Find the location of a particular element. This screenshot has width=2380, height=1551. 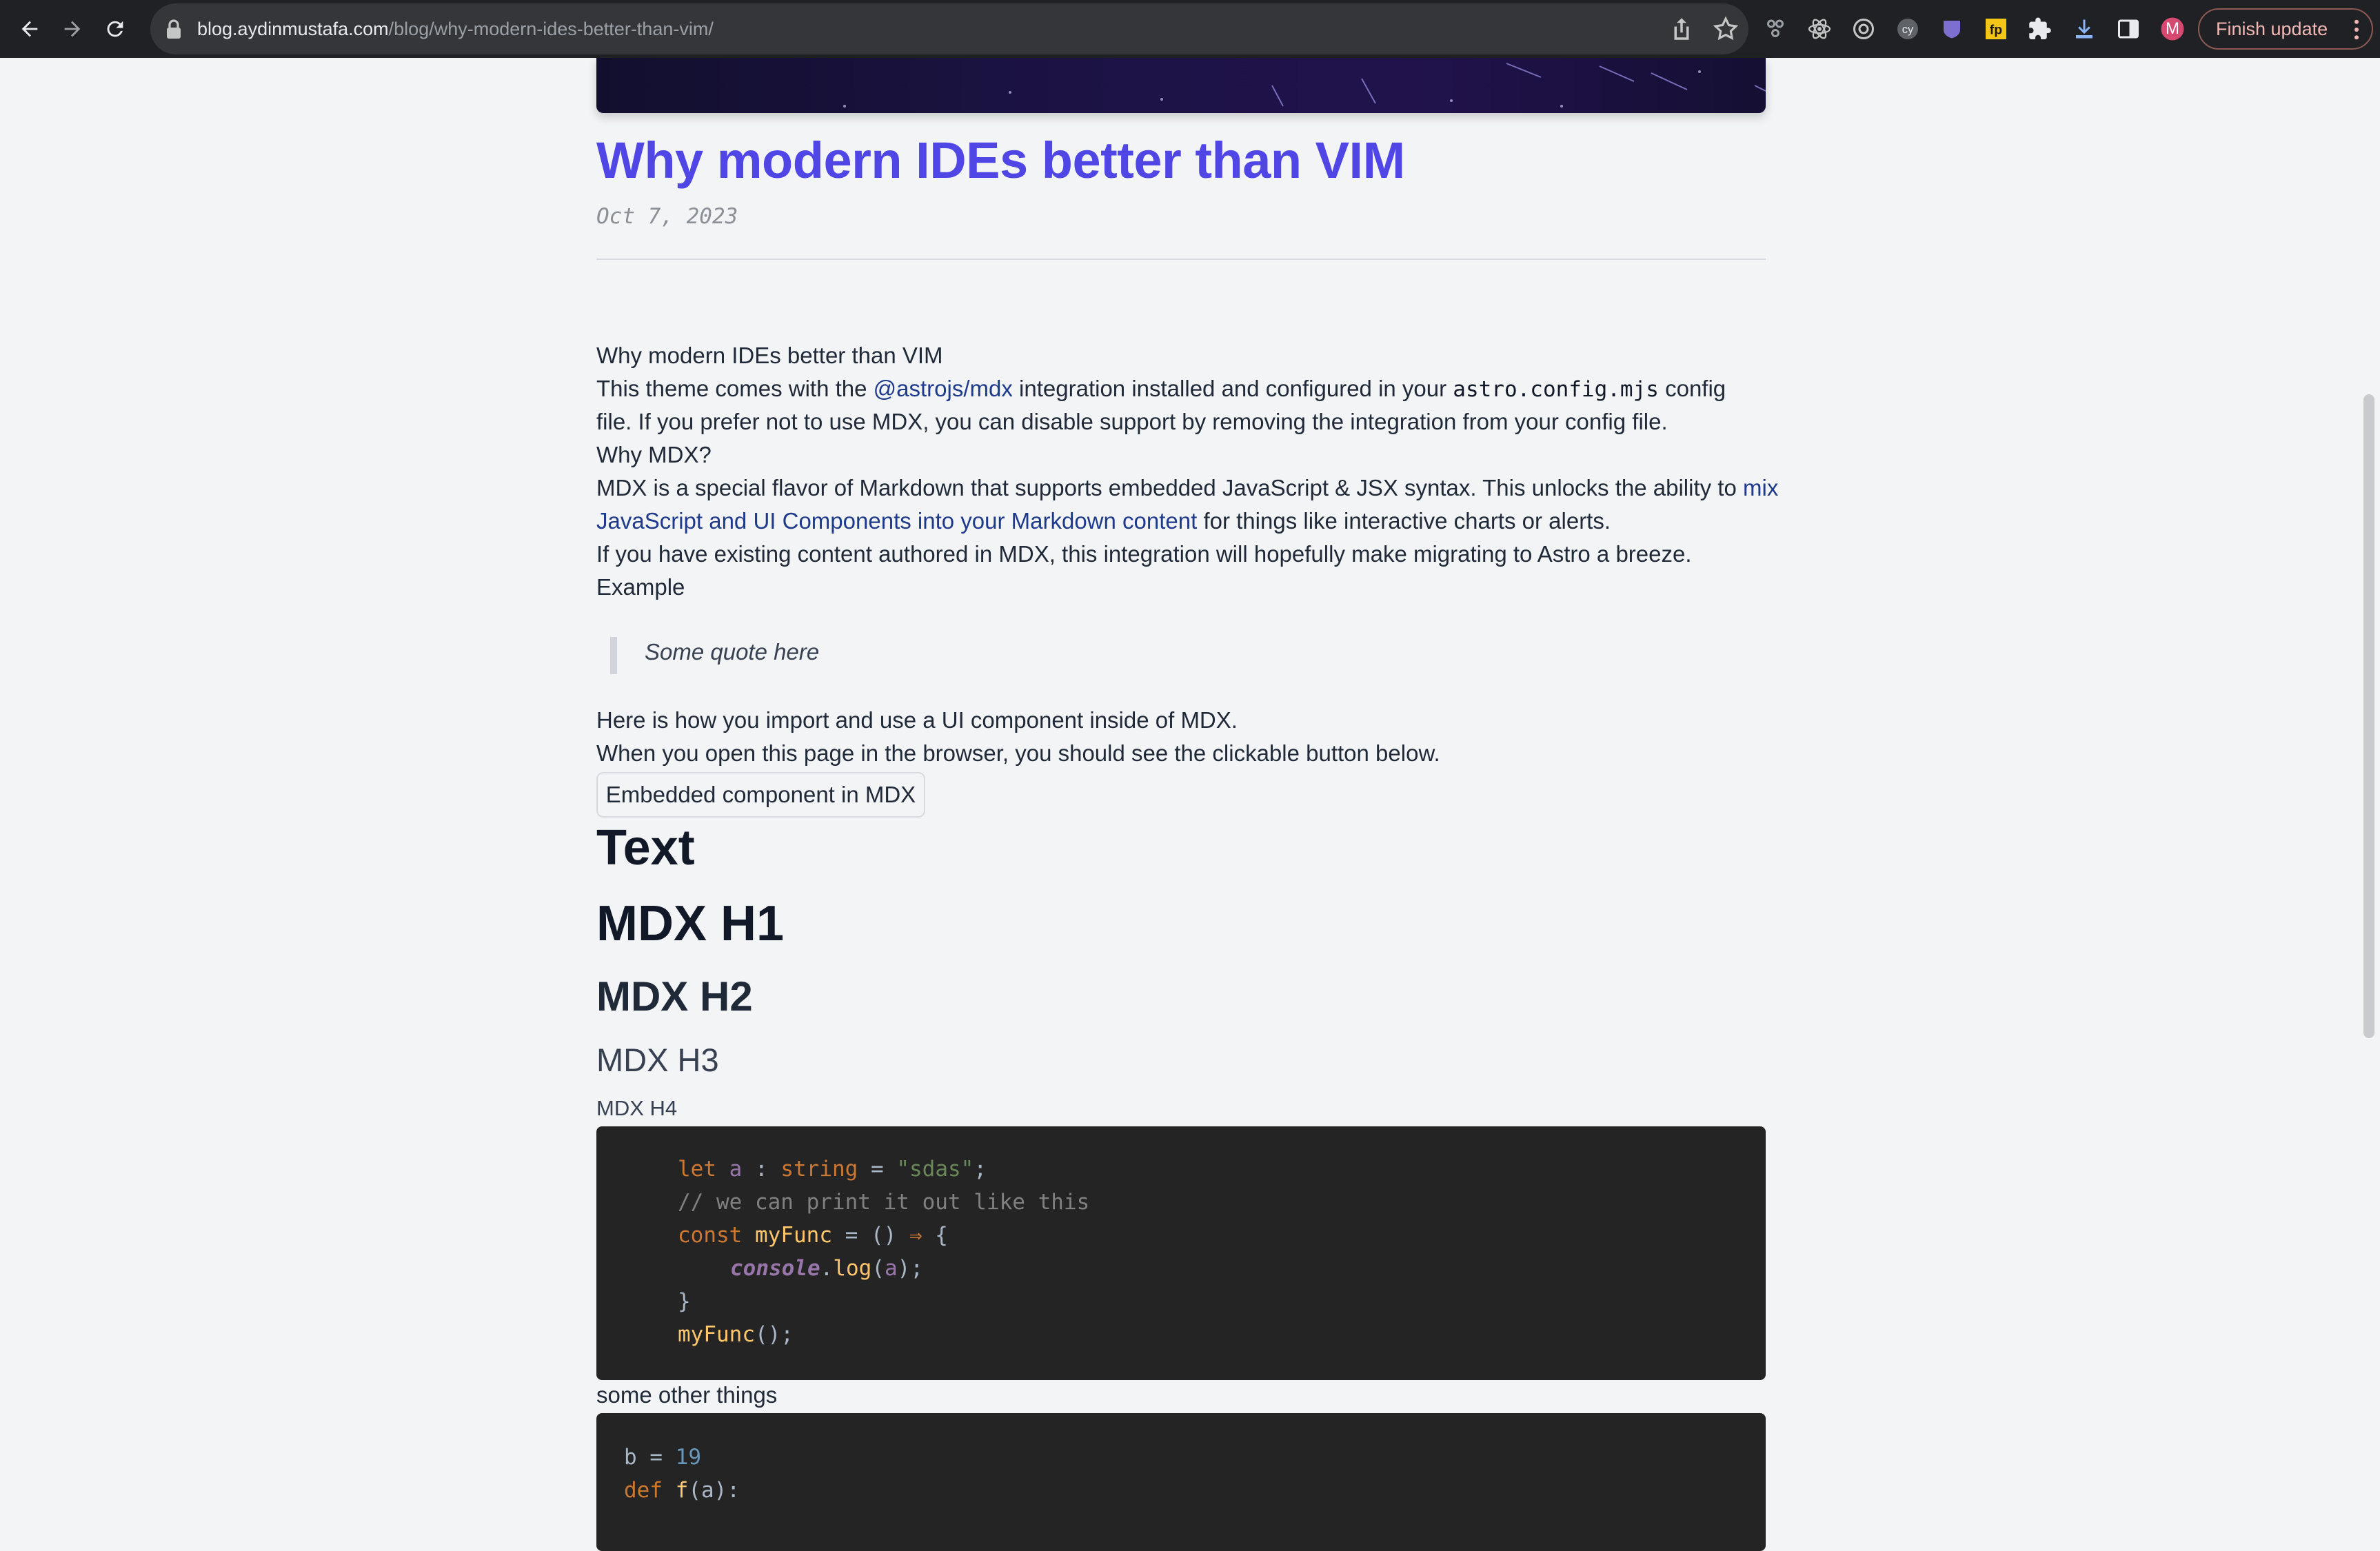

back-icon is located at coordinates (29, 29).